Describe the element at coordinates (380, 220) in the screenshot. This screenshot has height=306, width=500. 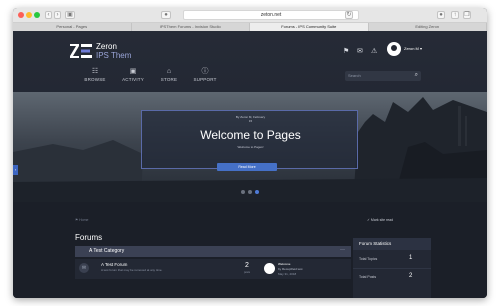
I see `mark-site-read-link: ✓ Mark site read` at that location.